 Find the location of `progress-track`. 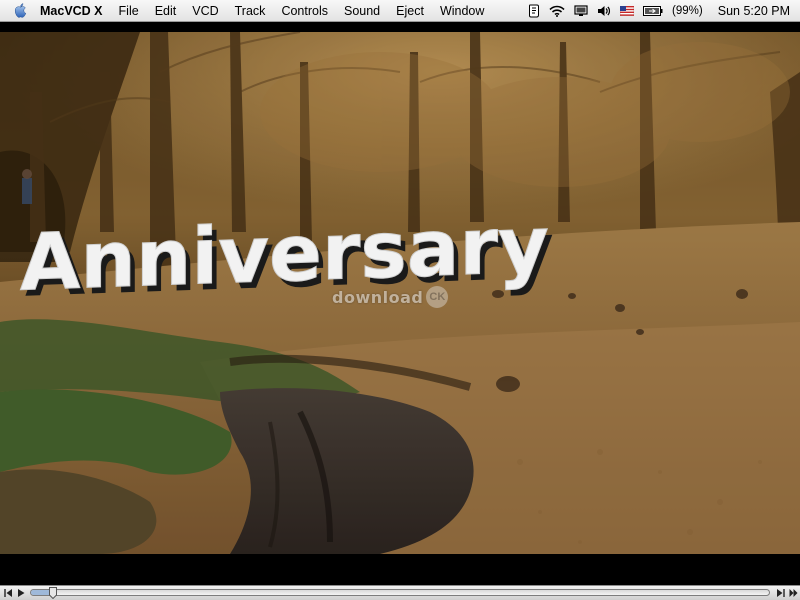

progress-track is located at coordinates (400, 593).